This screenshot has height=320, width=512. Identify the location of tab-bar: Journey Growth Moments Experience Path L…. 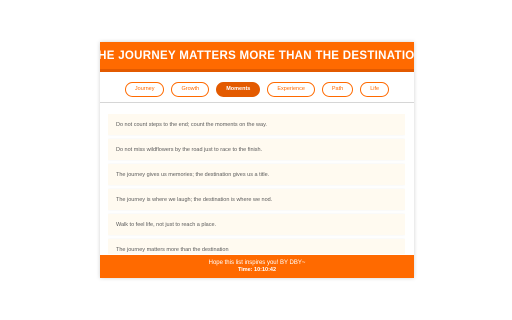
(257, 89).